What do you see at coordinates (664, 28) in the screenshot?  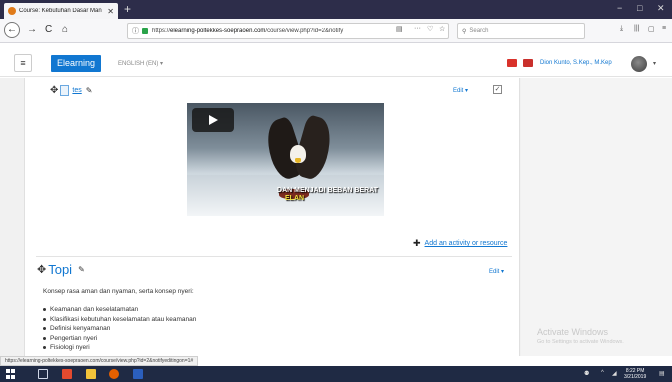 I see `hamburger-menu-icon: ≡` at bounding box center [664, 28].